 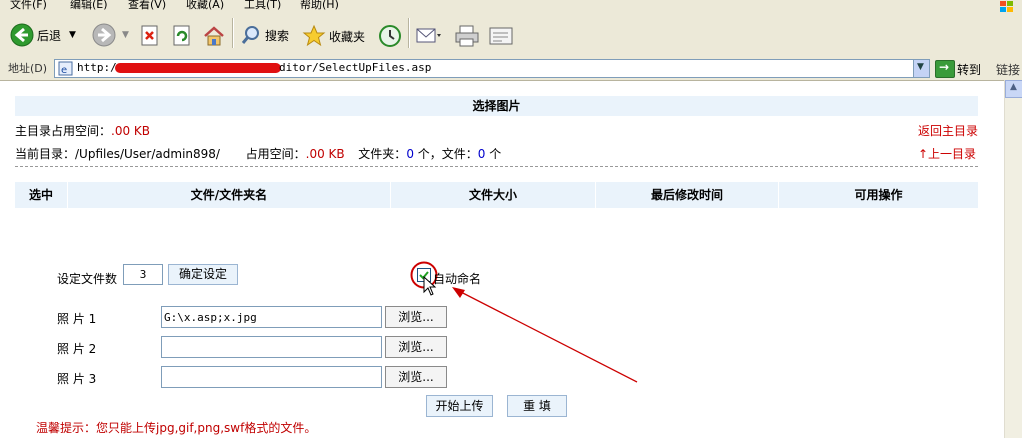 What do you see at coordinates (481, 154) in the screenshot?
I see `file-count: 0` at bounding box center [481, 154].